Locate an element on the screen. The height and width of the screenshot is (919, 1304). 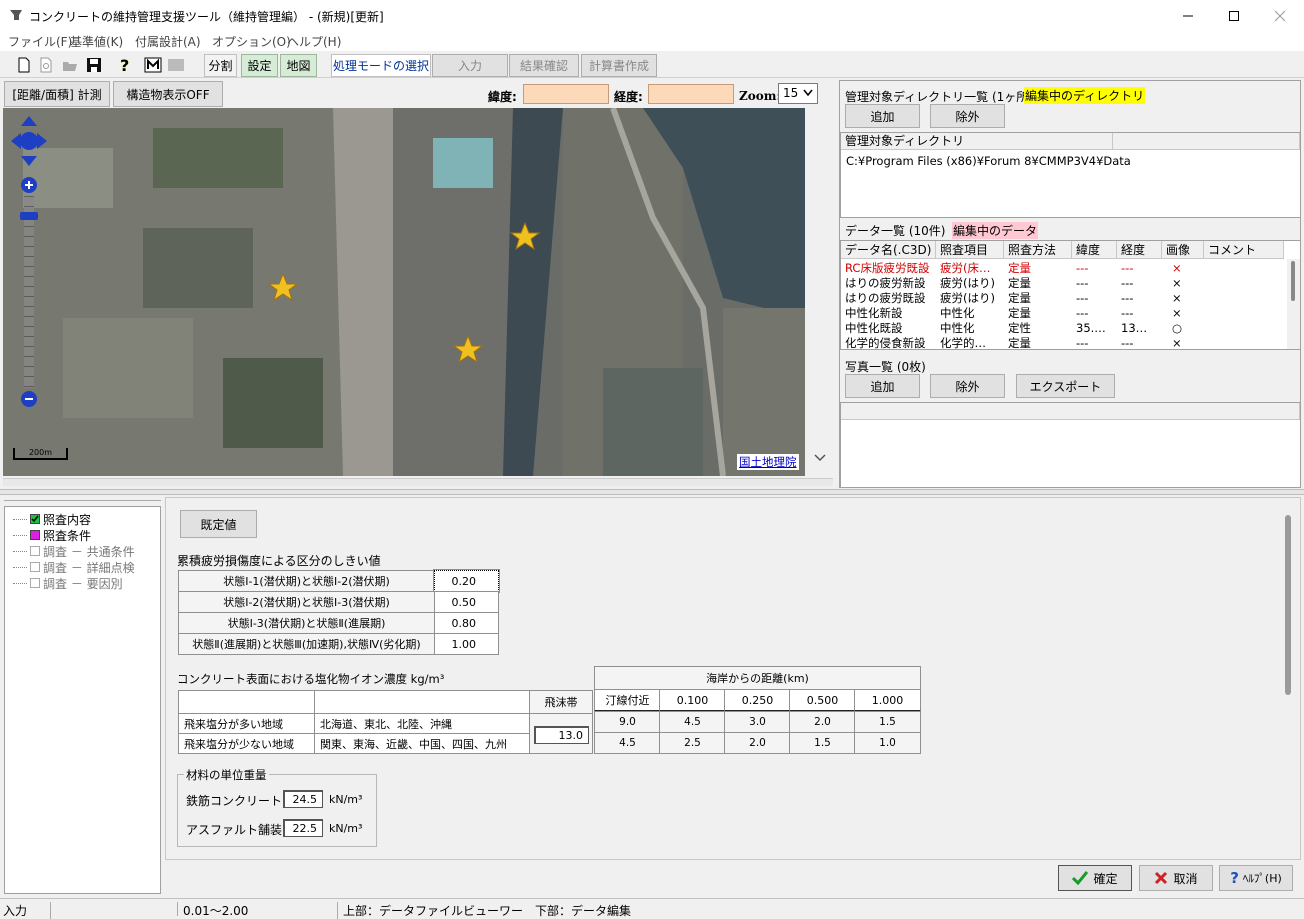
photos-add-button: 追加 is located at coordinates (882, 386).